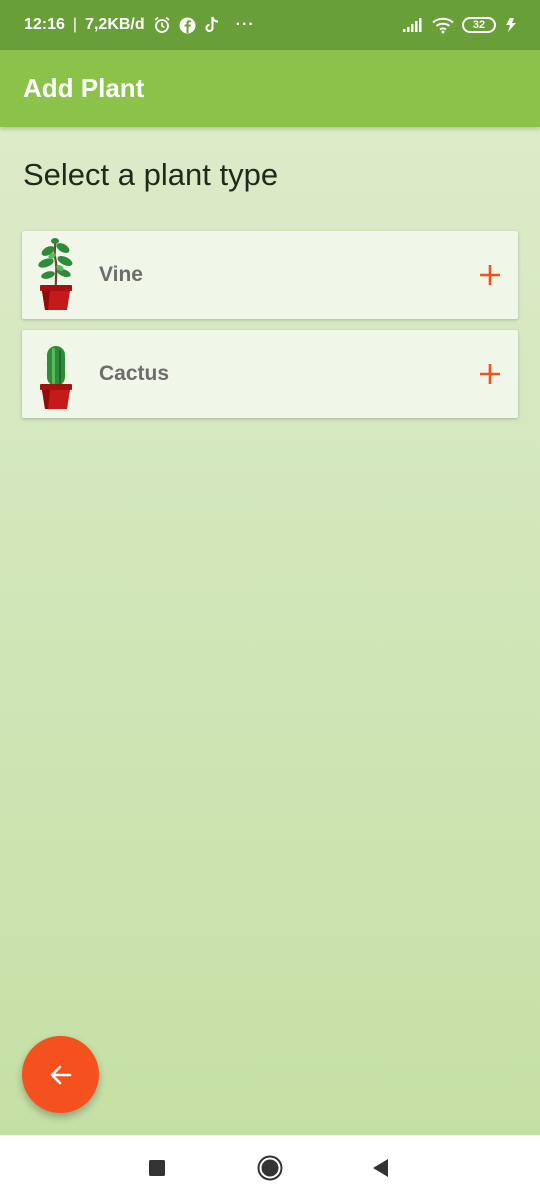 The height and width of the screenshot is (1200, 540). What do you see at coordinates (479, 25) in the screenshot?
I see `battery-icon: 32` at bounding box center [479, 25].